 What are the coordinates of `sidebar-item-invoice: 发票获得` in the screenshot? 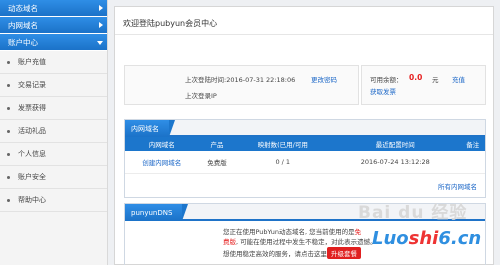 It's located at (53, 108).